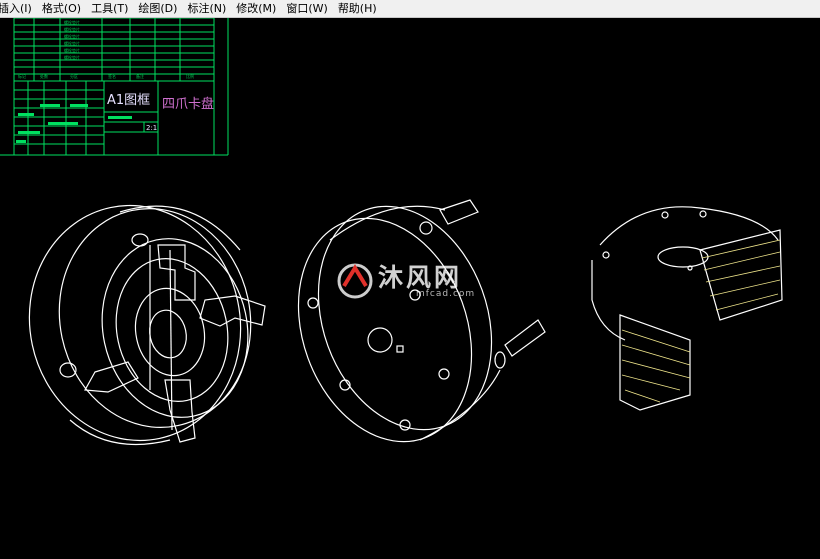 The height and width of the screenshot is (559, 820). Describe the element at coordinates (415, 281) in the screenshot. I see `watermark: 沐风网 mfcad.com` at that location.